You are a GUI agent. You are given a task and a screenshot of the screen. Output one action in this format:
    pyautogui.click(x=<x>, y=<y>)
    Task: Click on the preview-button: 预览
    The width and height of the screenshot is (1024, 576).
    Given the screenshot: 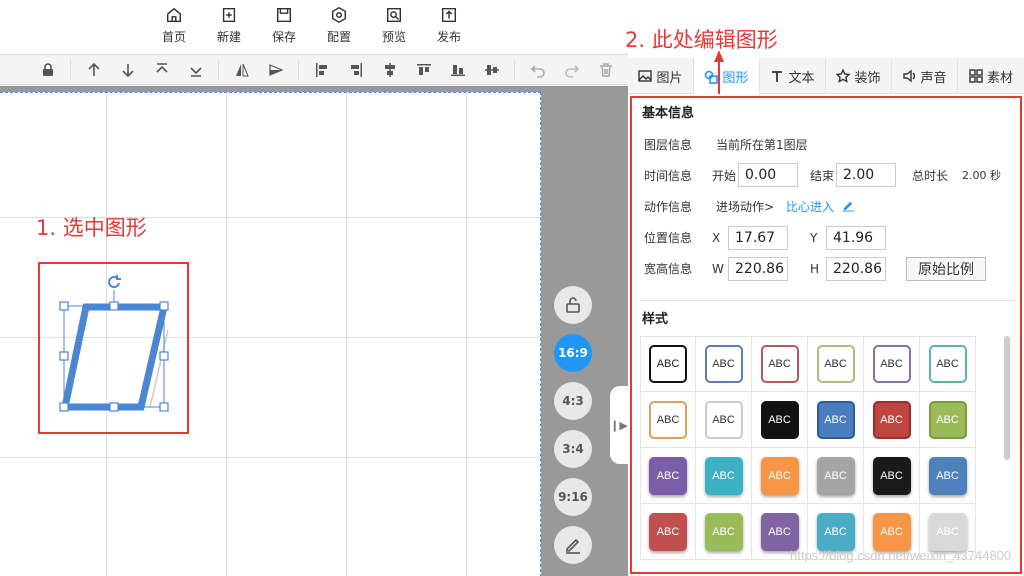 What is the action you would take?
    pyautogui.click(x=394, y=25)
    